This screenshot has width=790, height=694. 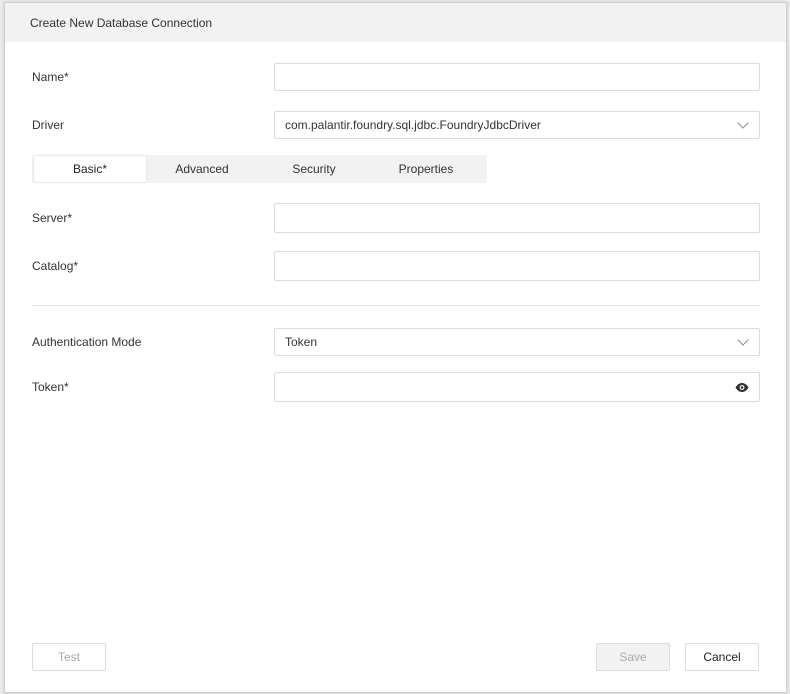 What do you see at coordinates (396, 305) in the screenshot?
I see `section-divider` at bounding box center [396, 305].